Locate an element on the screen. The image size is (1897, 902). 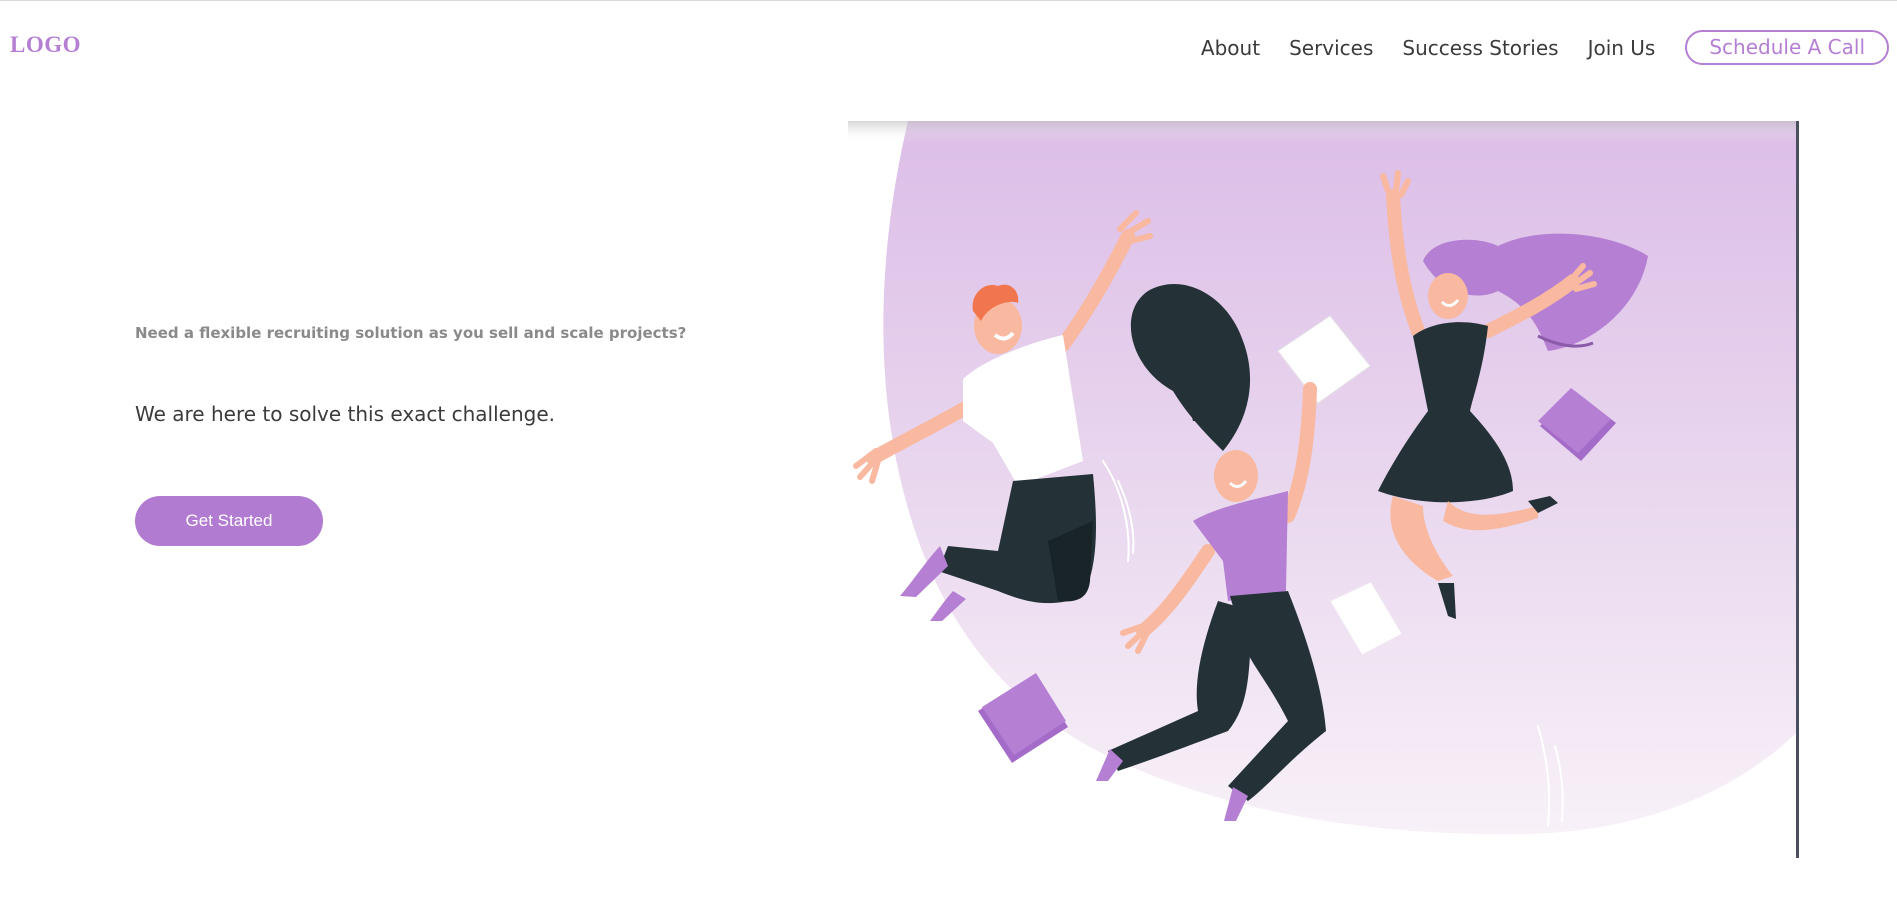
schedule-call-button: Schedule A Call is located at coordinates (1787, 47).